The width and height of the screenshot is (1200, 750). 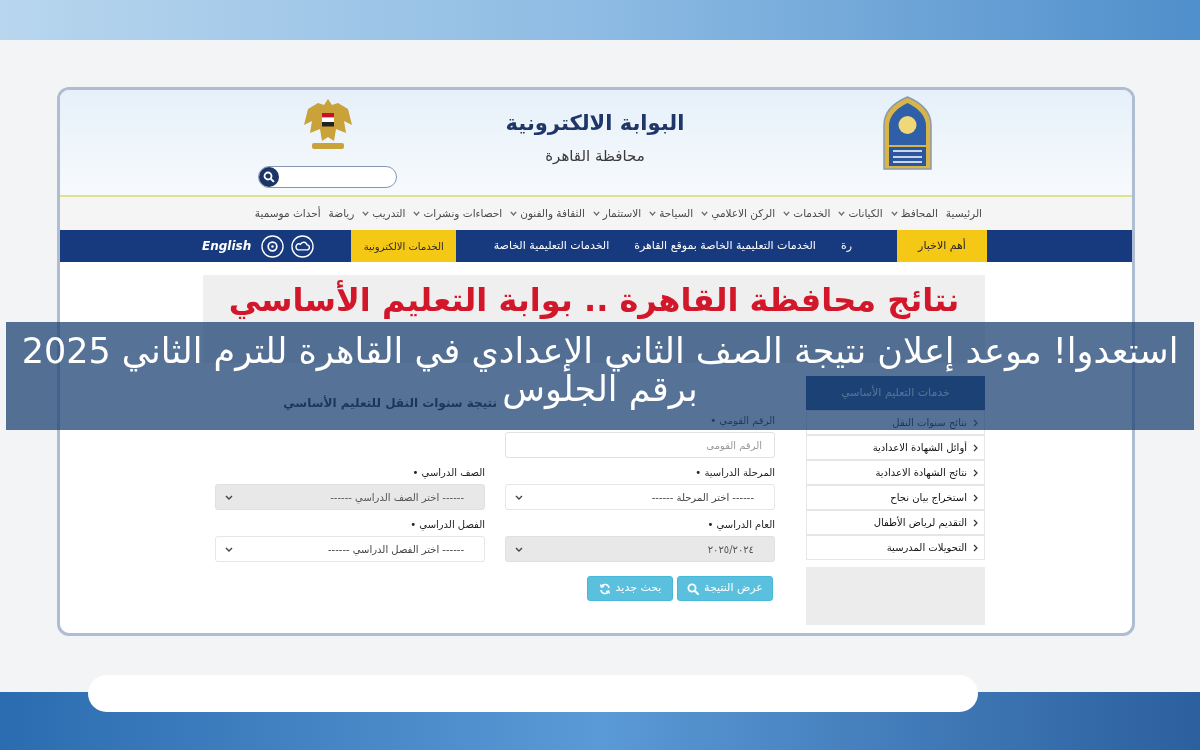 I want to click on arch-logo-icon, so click(x=907, y=132).